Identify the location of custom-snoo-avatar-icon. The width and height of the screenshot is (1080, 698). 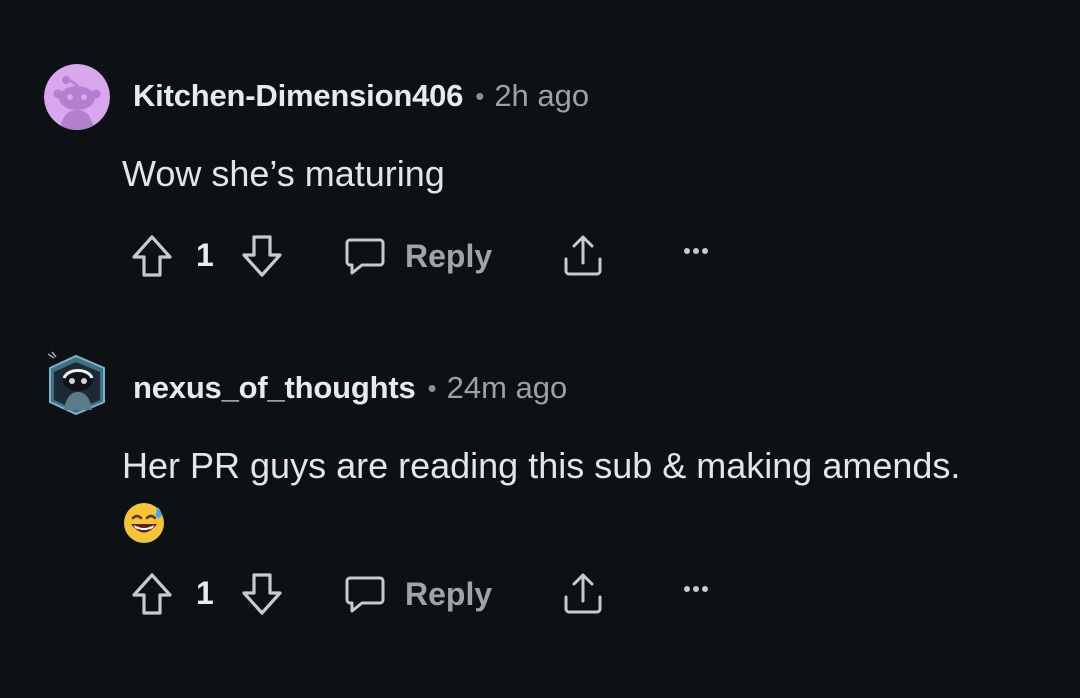
(76, 383).